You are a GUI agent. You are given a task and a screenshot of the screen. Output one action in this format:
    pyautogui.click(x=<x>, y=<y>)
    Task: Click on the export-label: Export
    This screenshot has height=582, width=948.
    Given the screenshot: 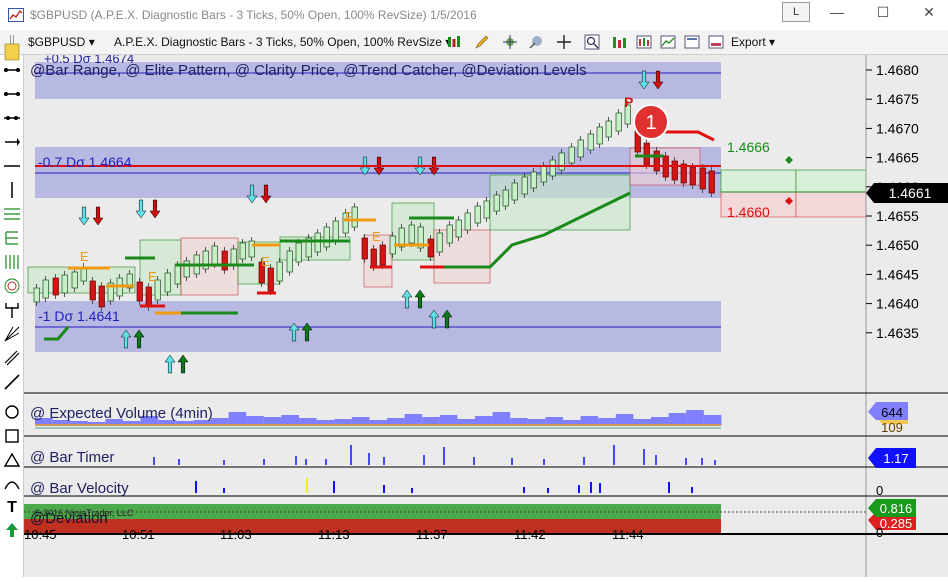 What is the action you would take?
    pyautogui.click(x=748, y=42)
    